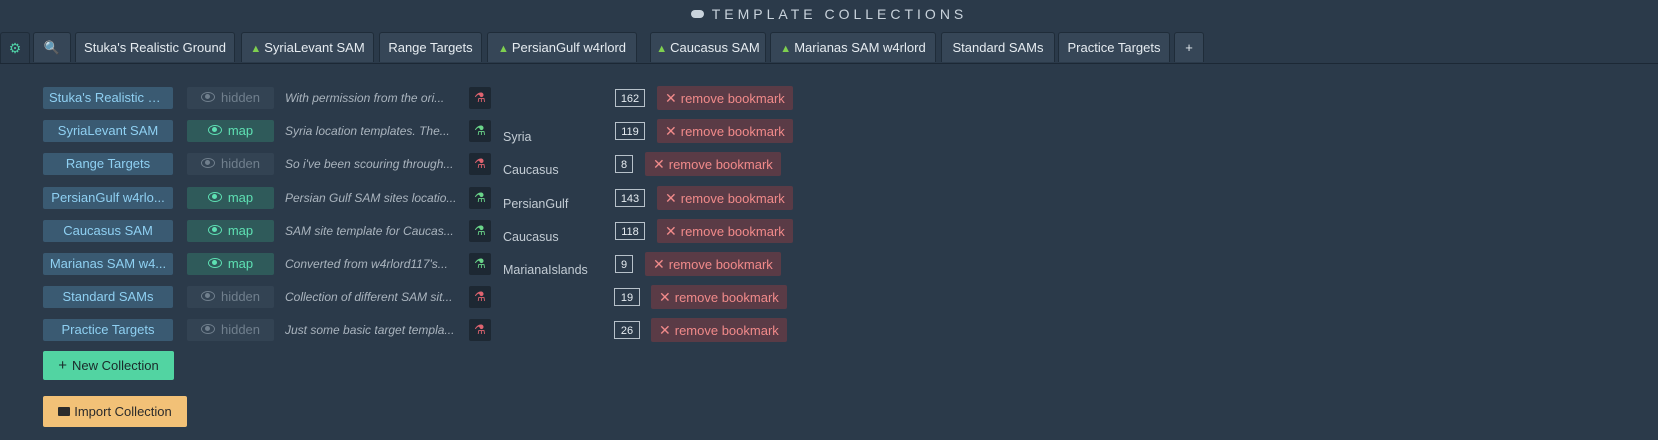 The image size is (1658, 440). I want to click on tab-persiangulf-w4rlord: ▲ PersianGulf w4rlord, so click(562, 47).